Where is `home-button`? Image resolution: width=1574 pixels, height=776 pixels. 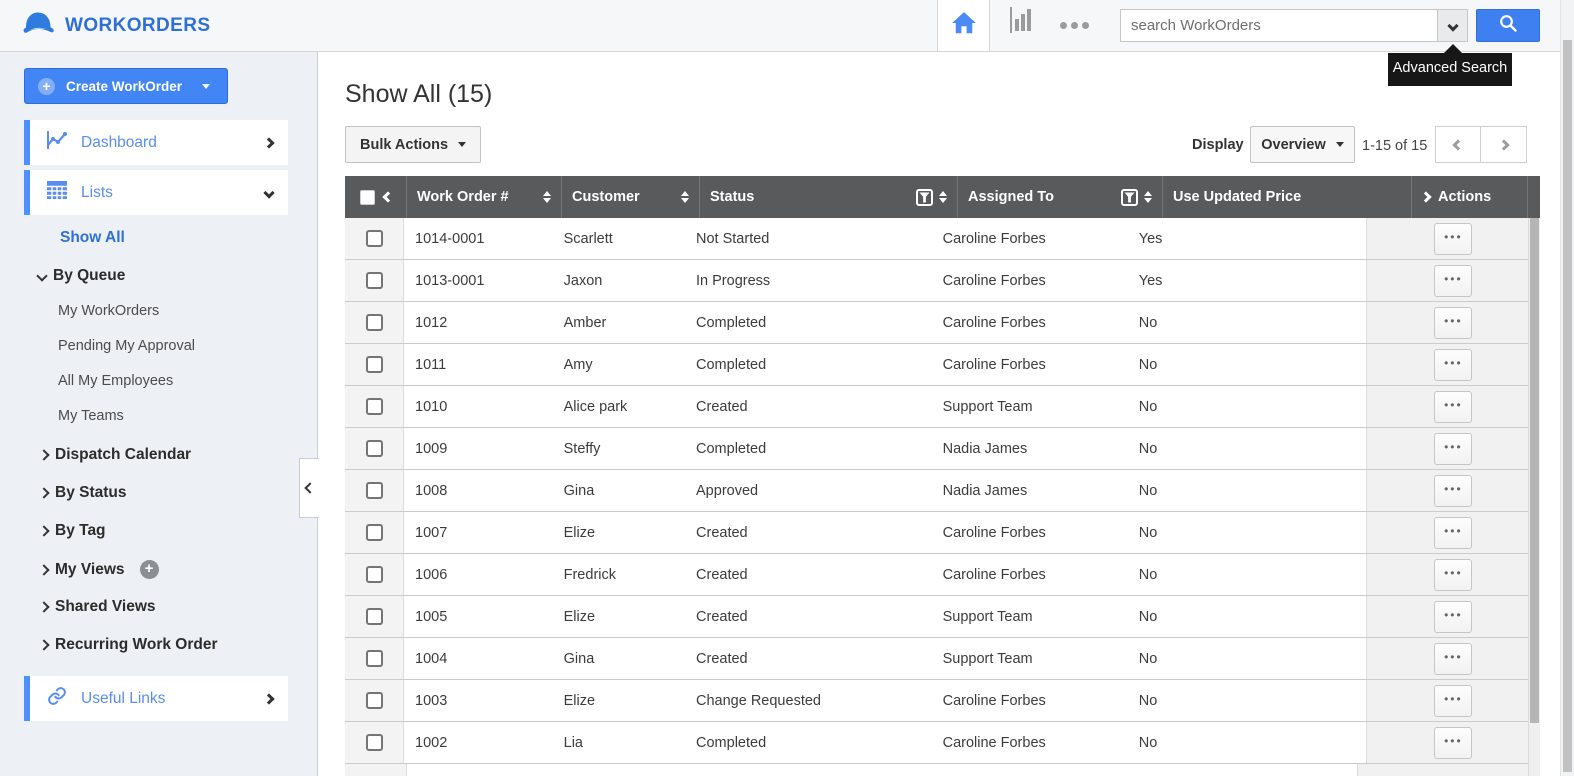
home-button is located at coordinates (963, 25).